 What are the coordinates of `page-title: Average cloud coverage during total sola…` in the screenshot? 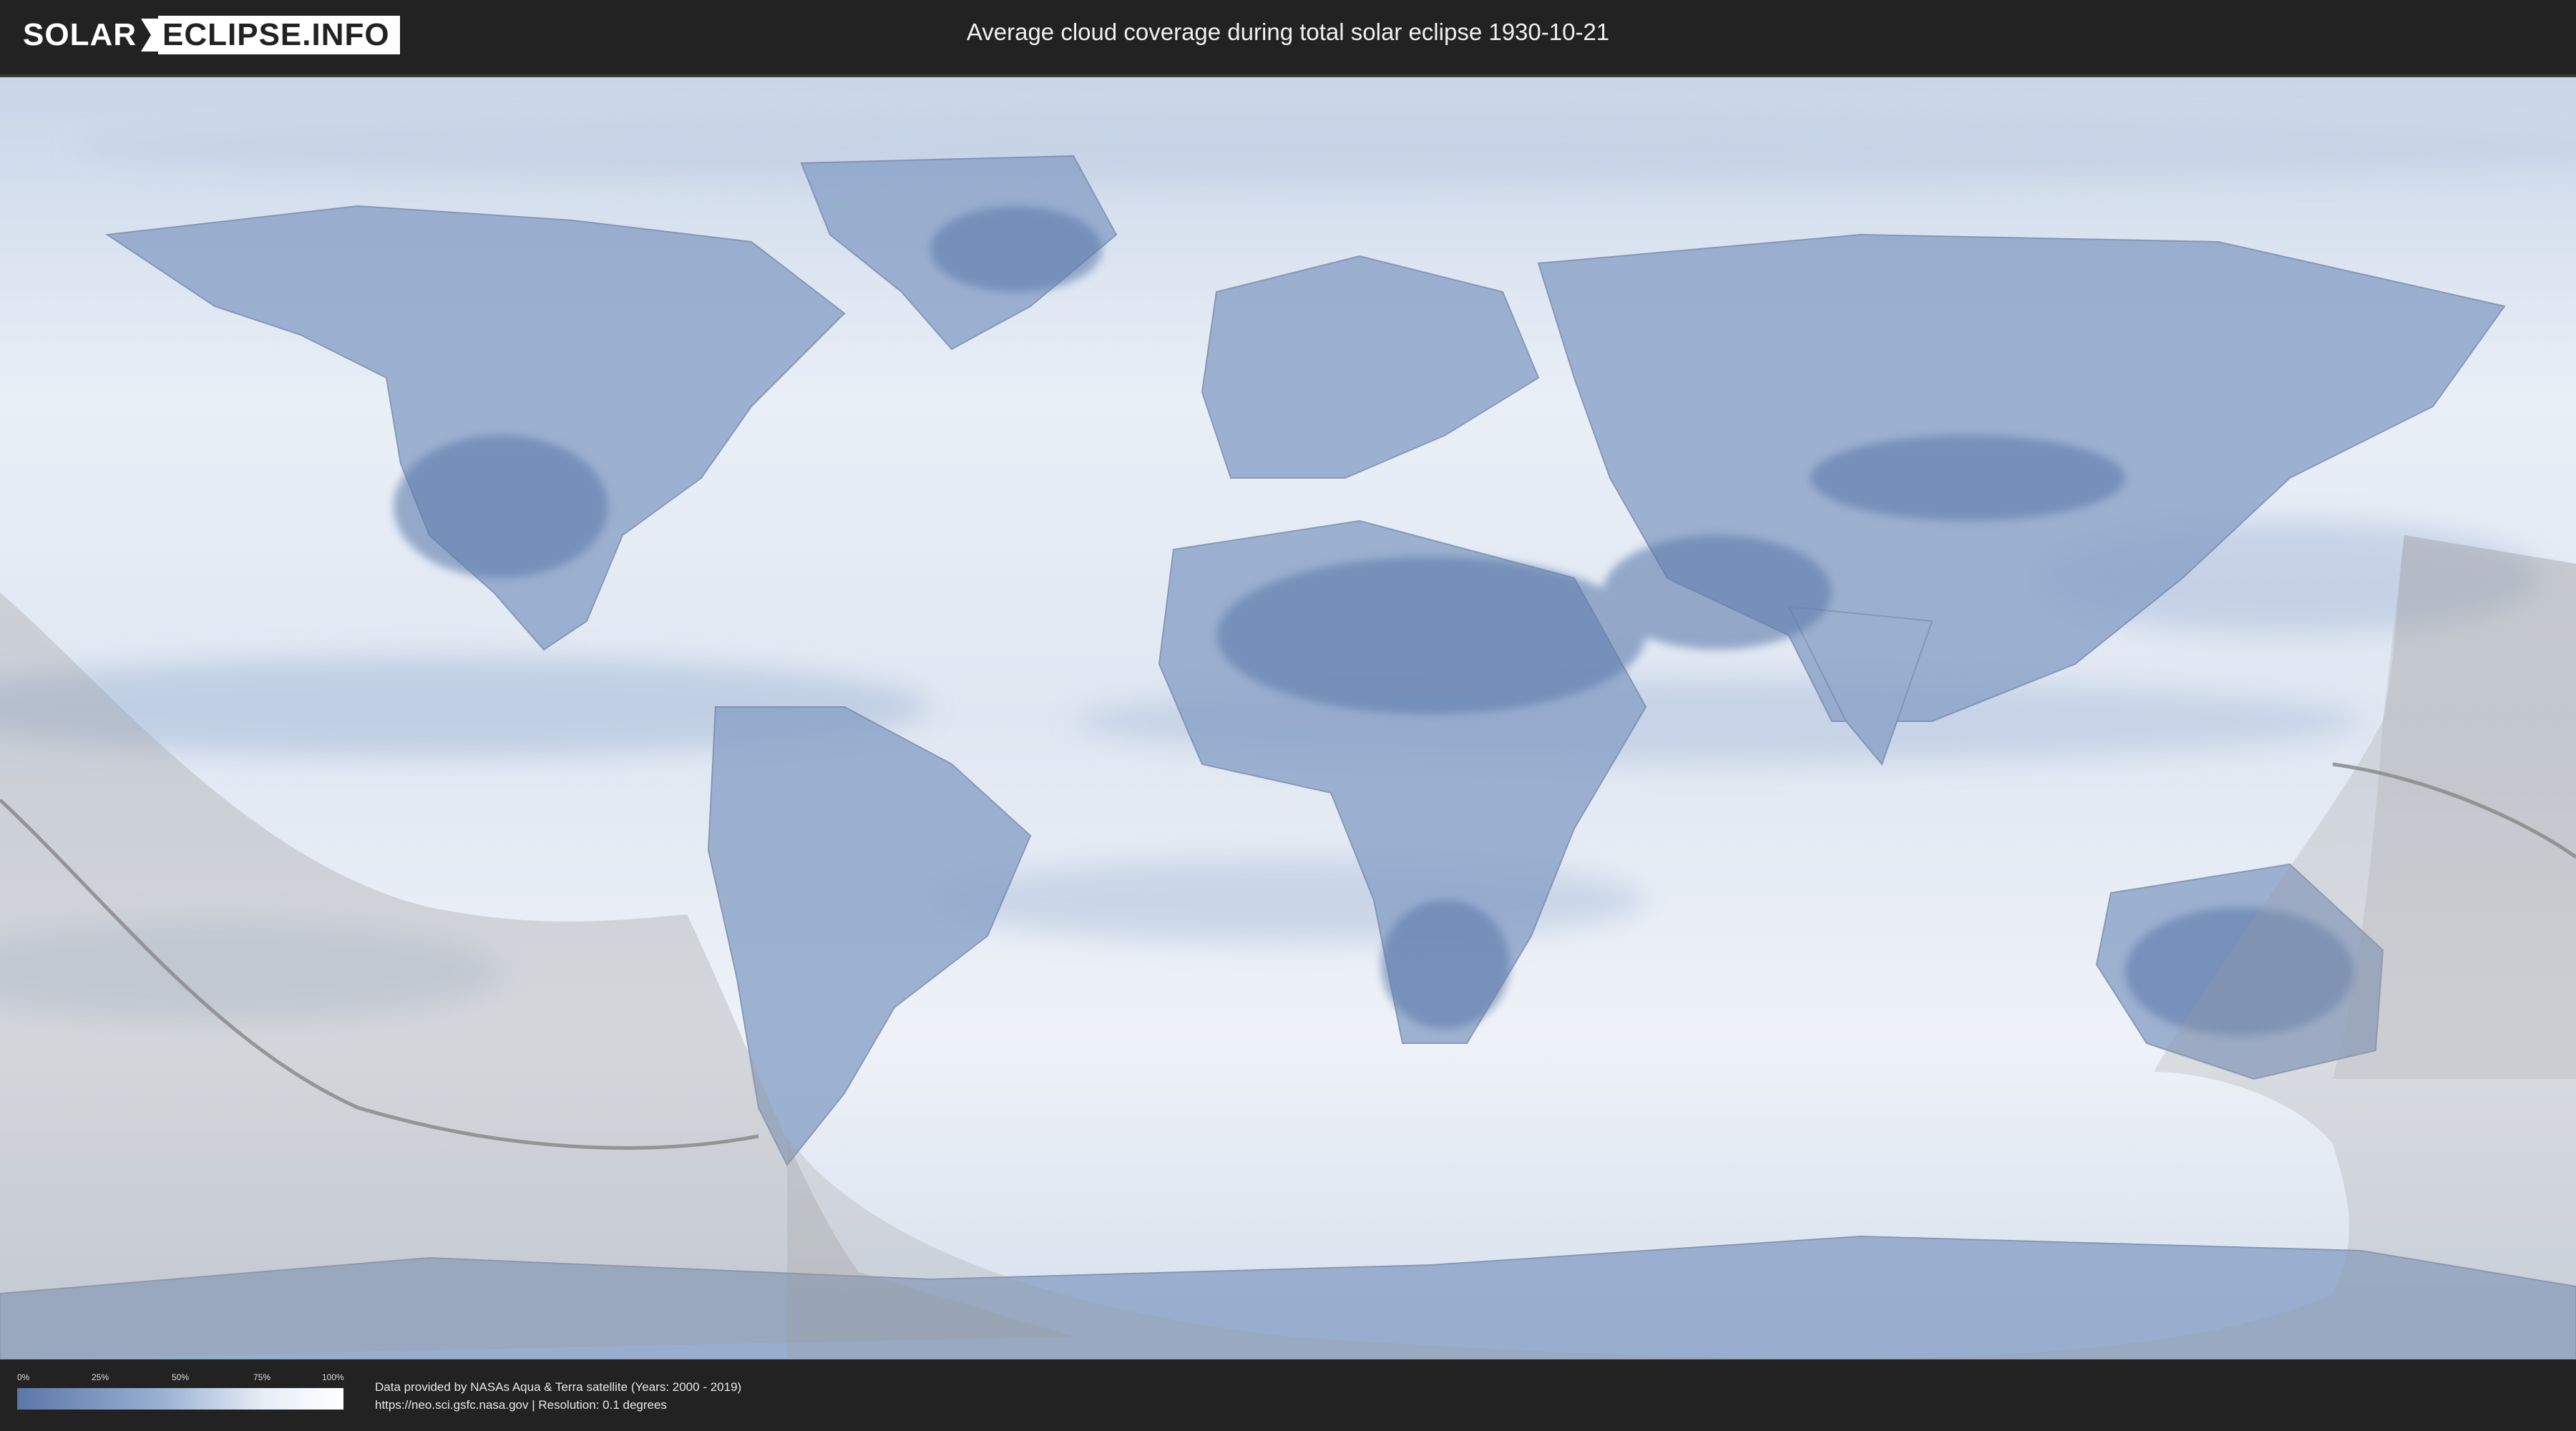 It's located at (1288, 32).